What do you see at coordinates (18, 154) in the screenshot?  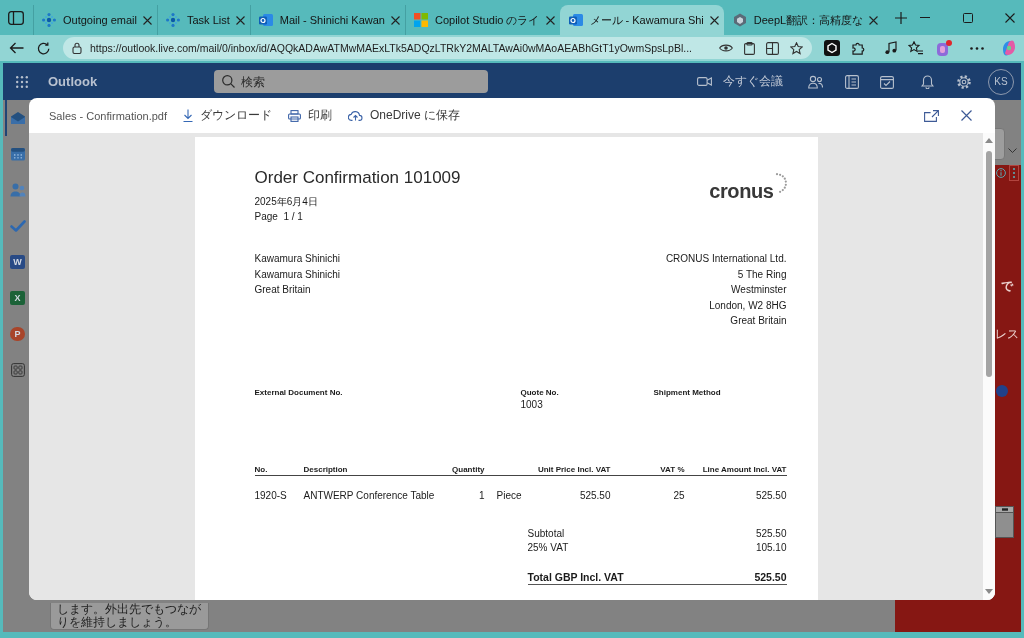 I see `calendar-icon` at bounding box center [18, 154].